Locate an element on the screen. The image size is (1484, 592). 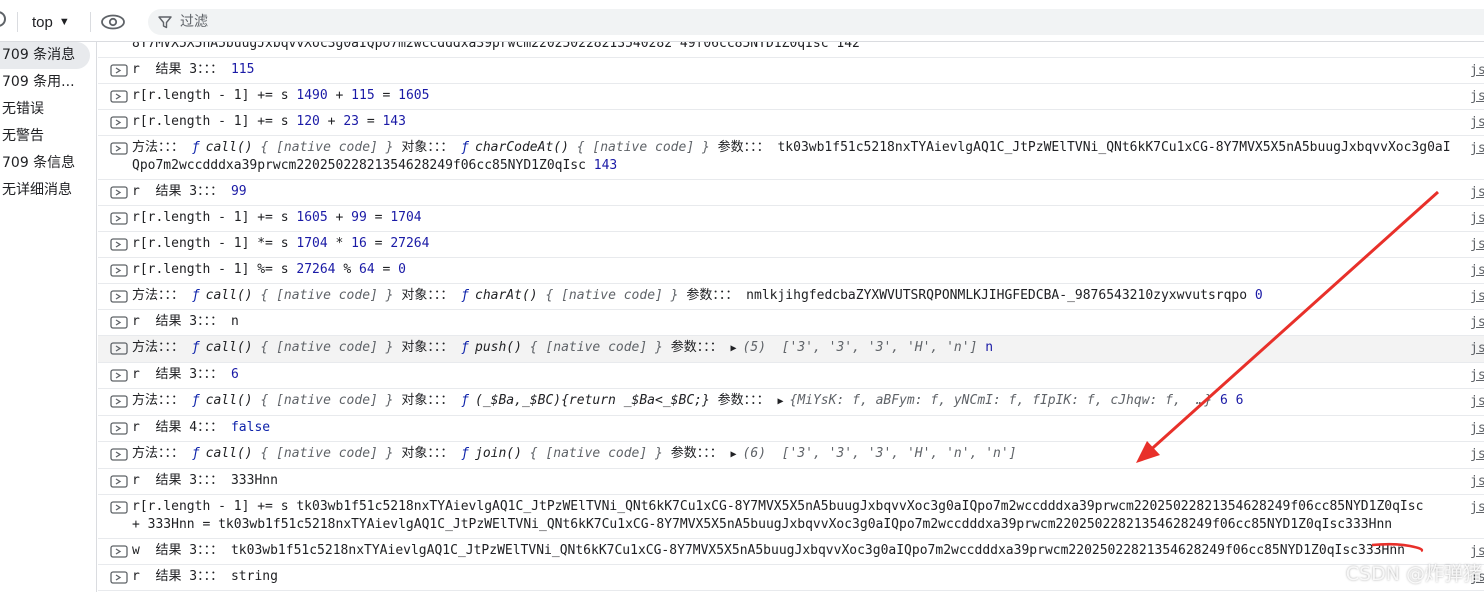
result: 1605 is located at coordinates (414, 95).